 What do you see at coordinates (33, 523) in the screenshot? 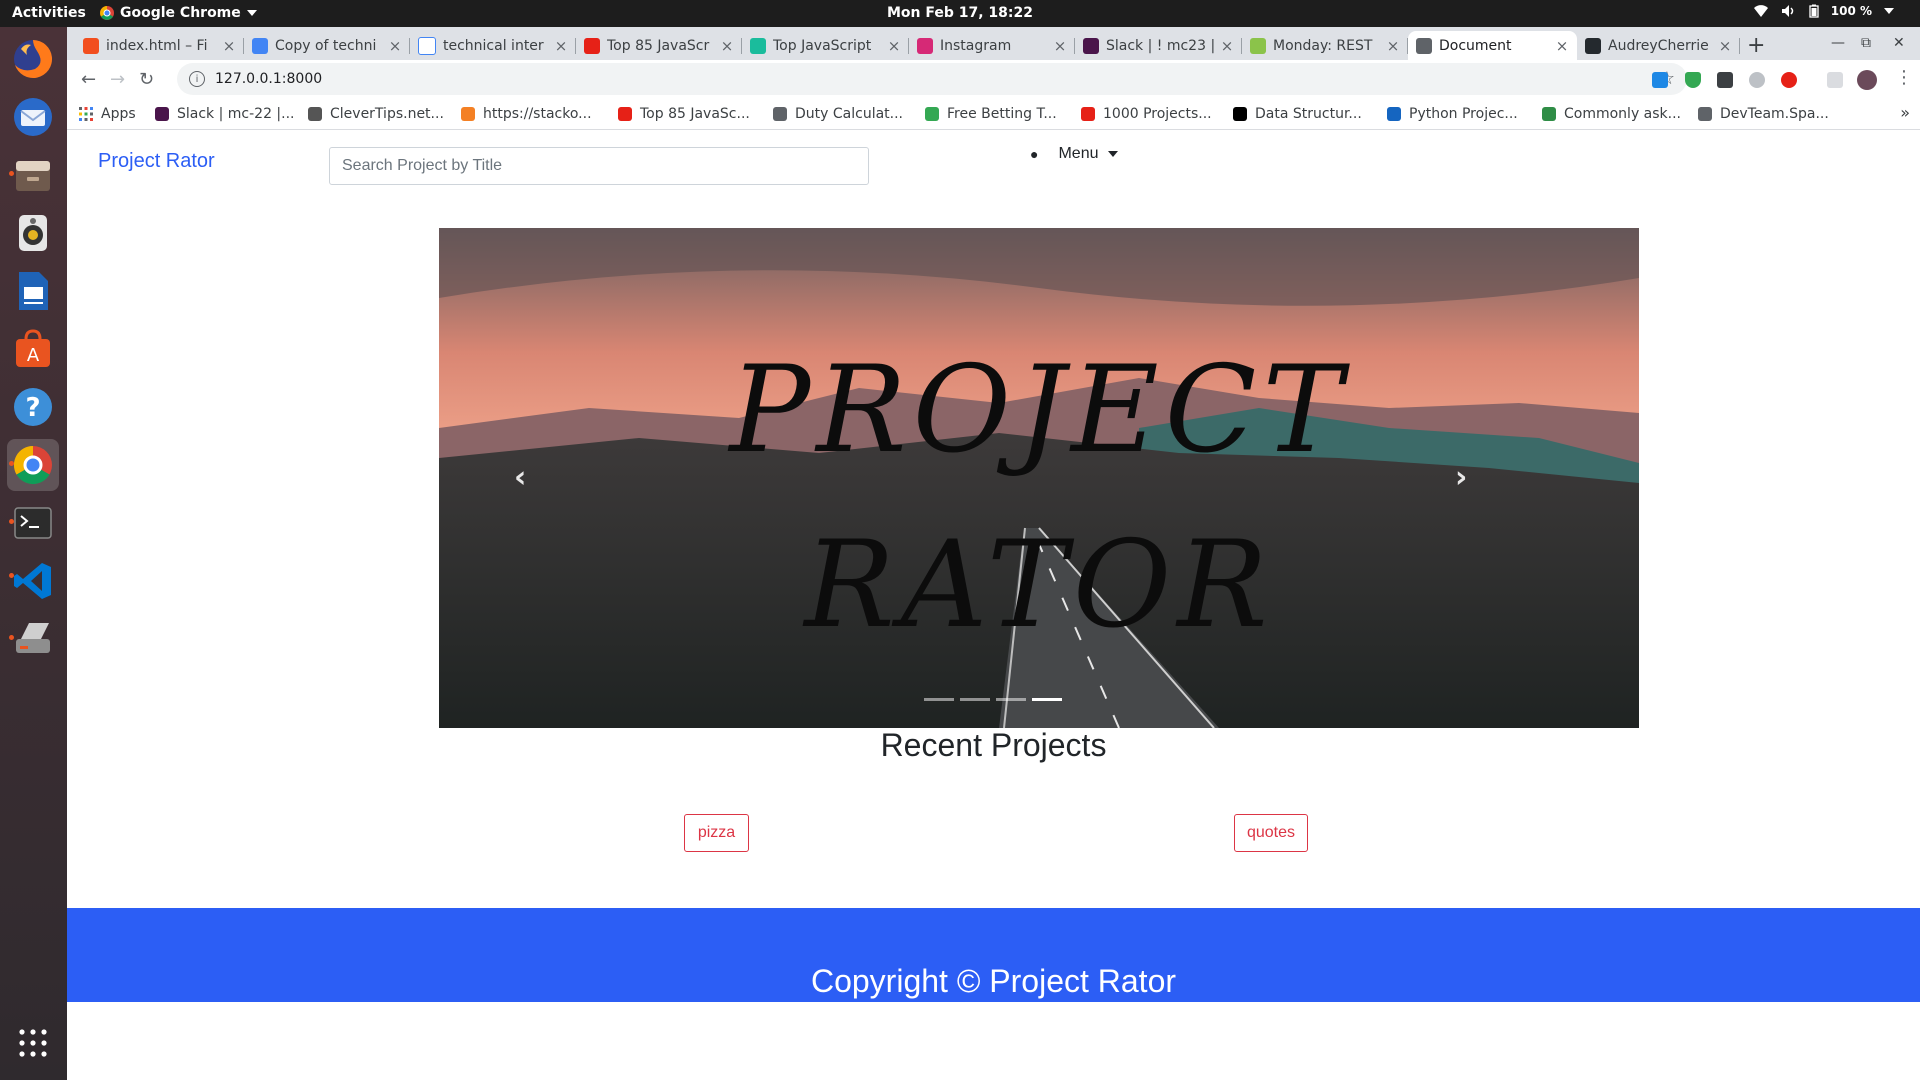
I see `terminal-icon` at bounding box center [33, 523].